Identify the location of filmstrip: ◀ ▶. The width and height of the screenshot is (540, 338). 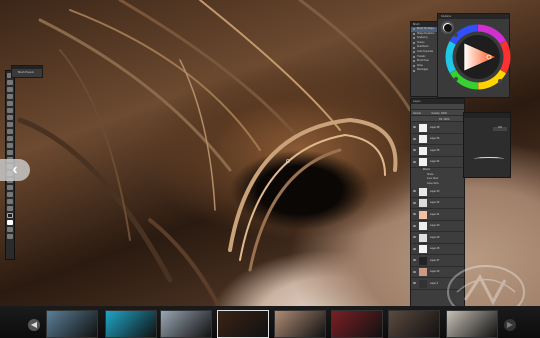
(270, 322).